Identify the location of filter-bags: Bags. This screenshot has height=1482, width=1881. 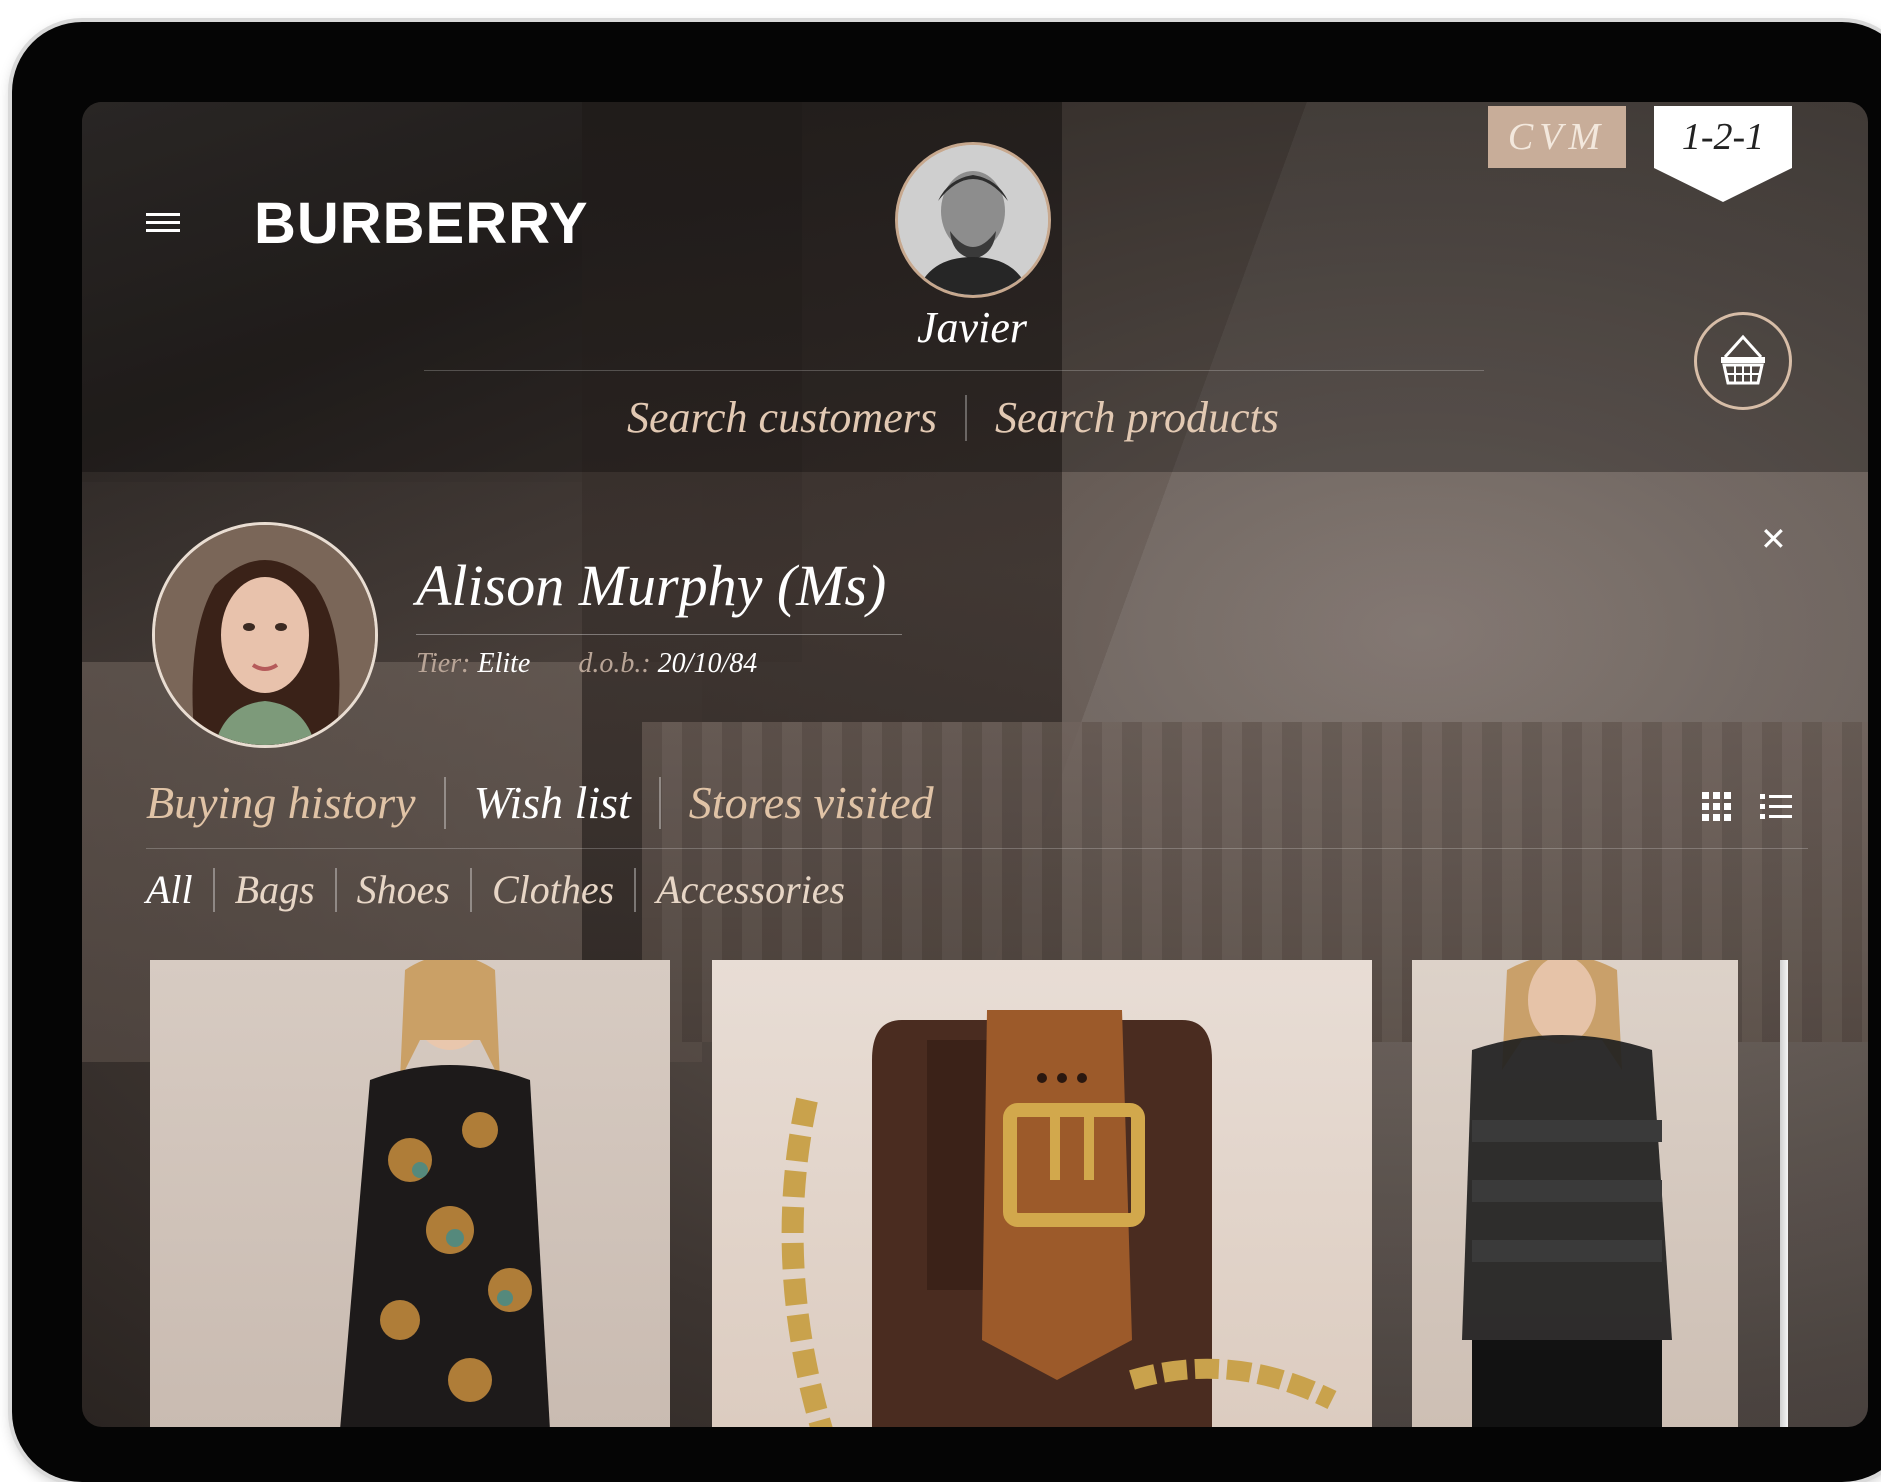
(275, 889).